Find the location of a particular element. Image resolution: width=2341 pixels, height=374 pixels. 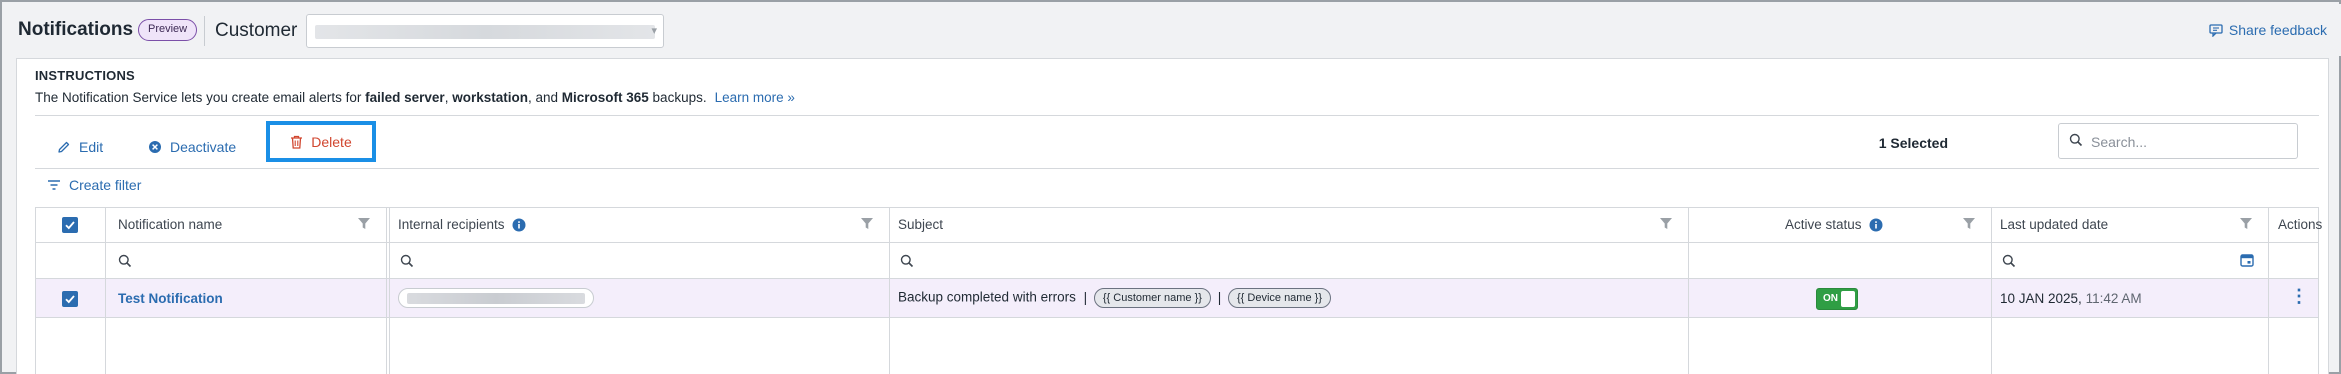

recipients-cell is located at coordinates (500, 298).